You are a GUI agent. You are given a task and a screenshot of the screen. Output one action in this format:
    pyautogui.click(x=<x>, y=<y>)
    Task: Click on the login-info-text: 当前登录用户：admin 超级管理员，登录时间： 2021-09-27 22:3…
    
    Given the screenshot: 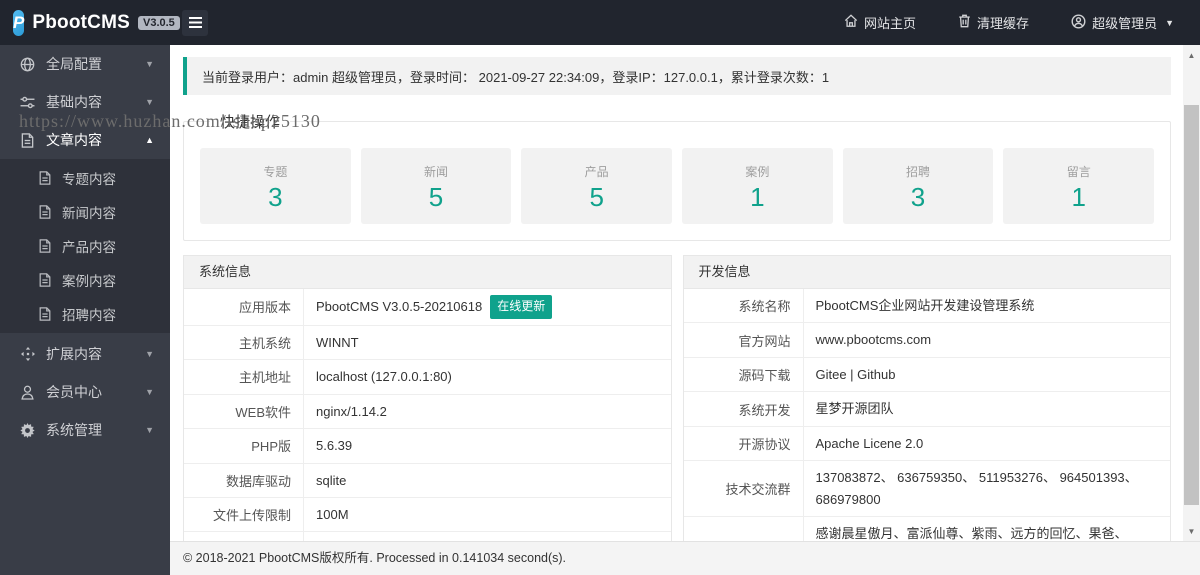 What is the action you would take?
    pyautogui.click(x=516, y=77)
    